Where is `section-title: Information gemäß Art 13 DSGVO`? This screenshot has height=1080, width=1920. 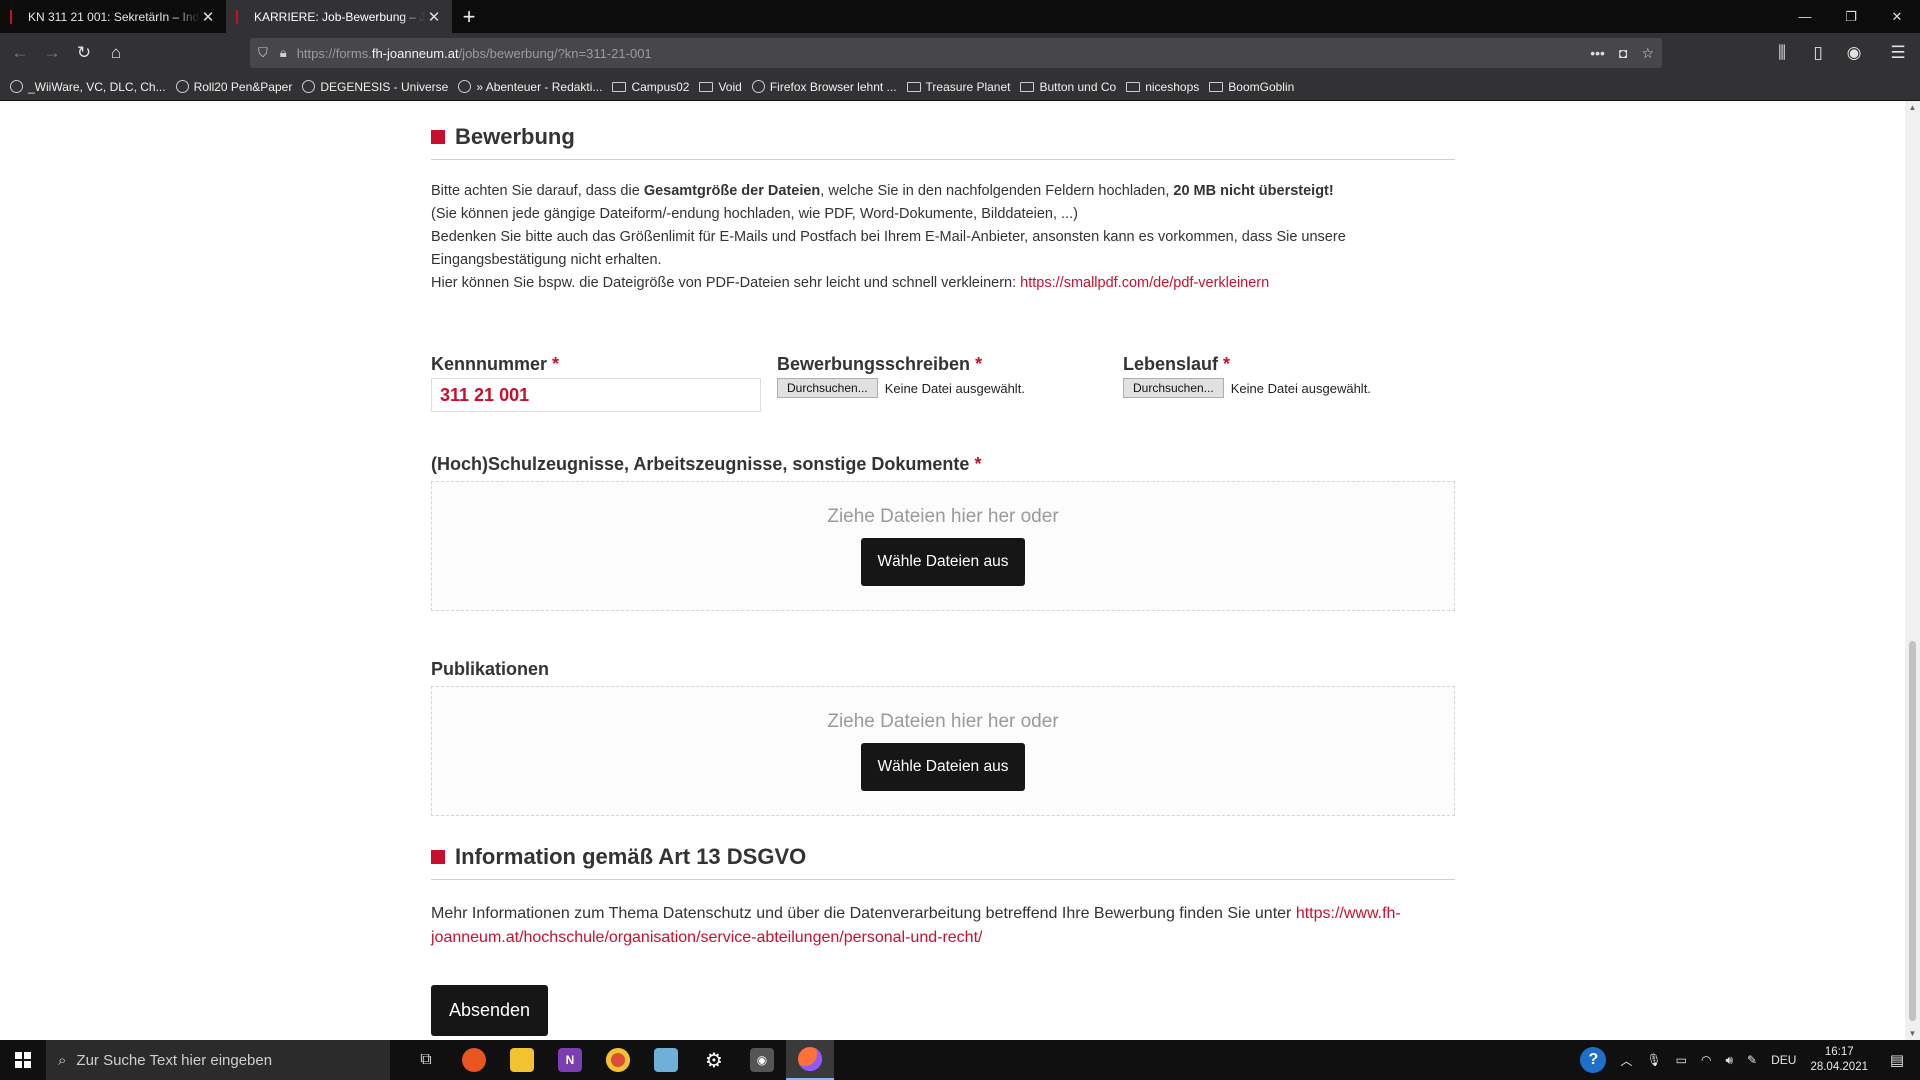
section-title: Information gemäß Art 13 DSGVO is located at coordinates (631, 856).